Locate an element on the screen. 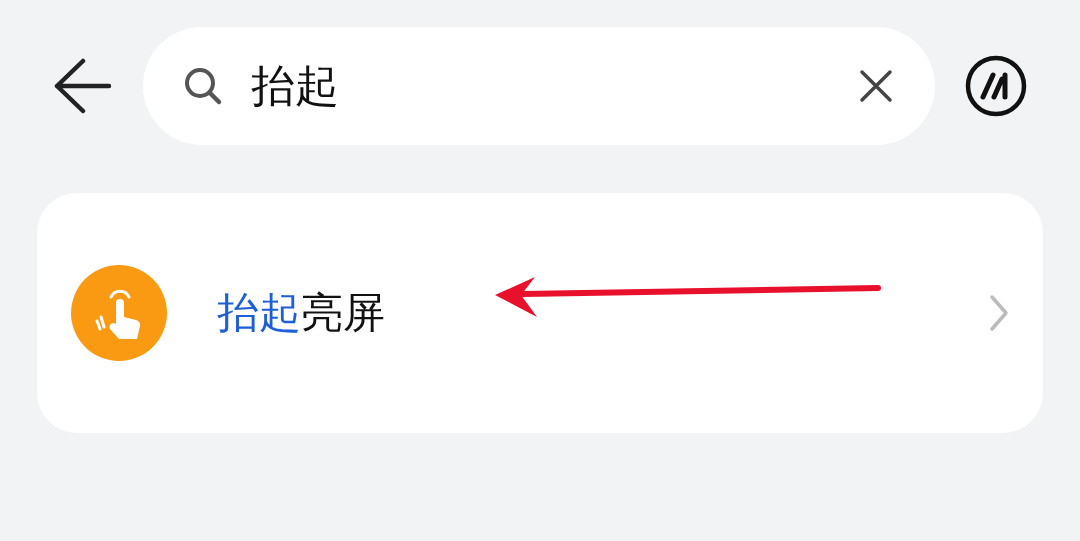 Image resolution: width=1080 pixels, height=541 pixels. logo-icon is located at coordinates (996, 86).